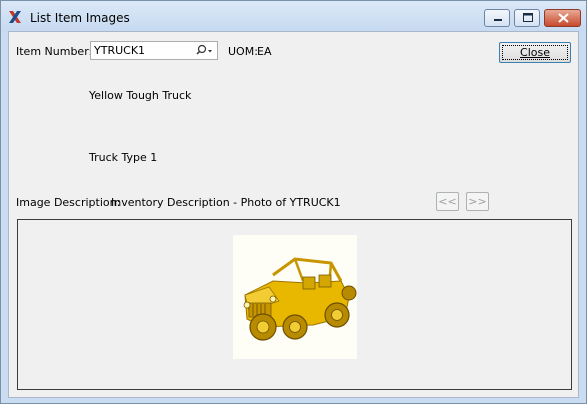 Image resolution: width=587 pixels, height=404 pixels. I want to click on next-image-button: >>, so click(477, 201).